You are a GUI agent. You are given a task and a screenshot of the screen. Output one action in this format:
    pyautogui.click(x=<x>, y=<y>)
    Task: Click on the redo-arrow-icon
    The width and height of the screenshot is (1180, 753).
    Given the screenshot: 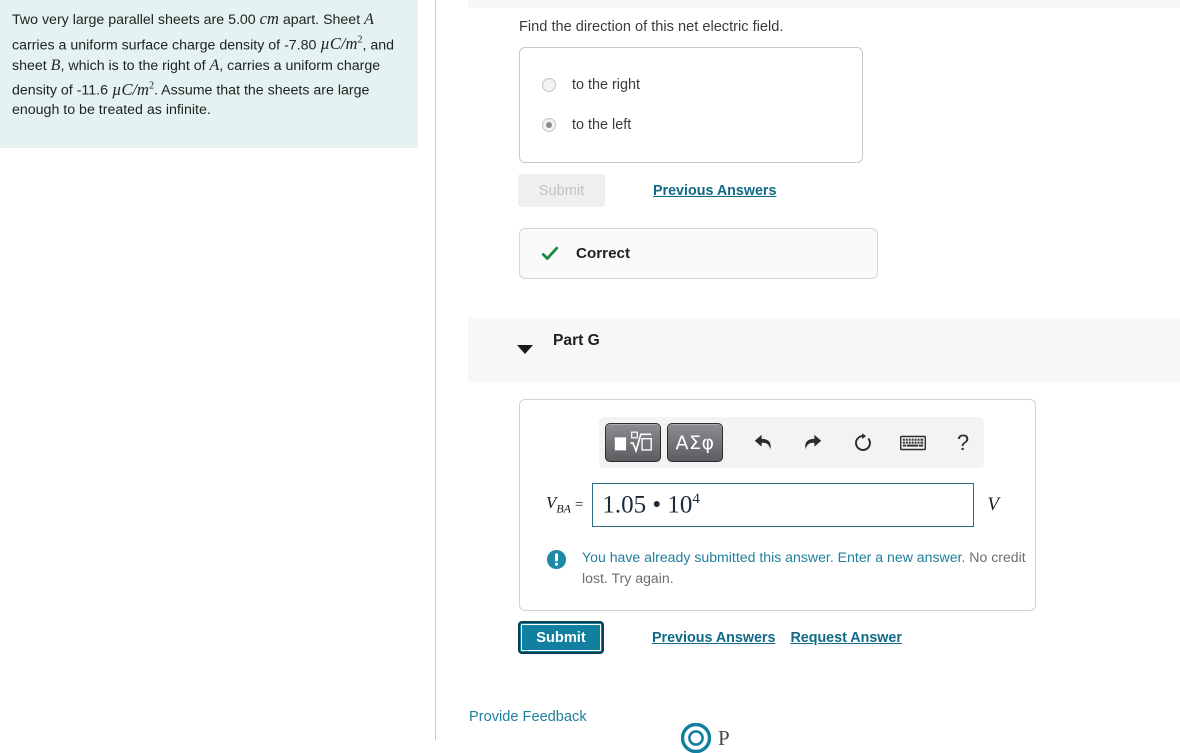 What is the action you would take?
    pyautogui.click(x=813, y=443)
    